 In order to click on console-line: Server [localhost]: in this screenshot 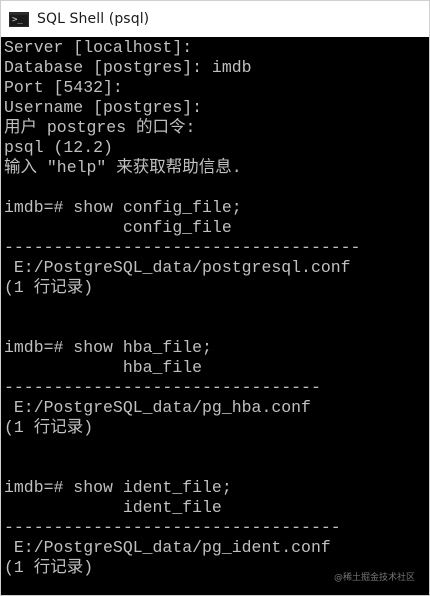, I will do `click(98, 47)`.